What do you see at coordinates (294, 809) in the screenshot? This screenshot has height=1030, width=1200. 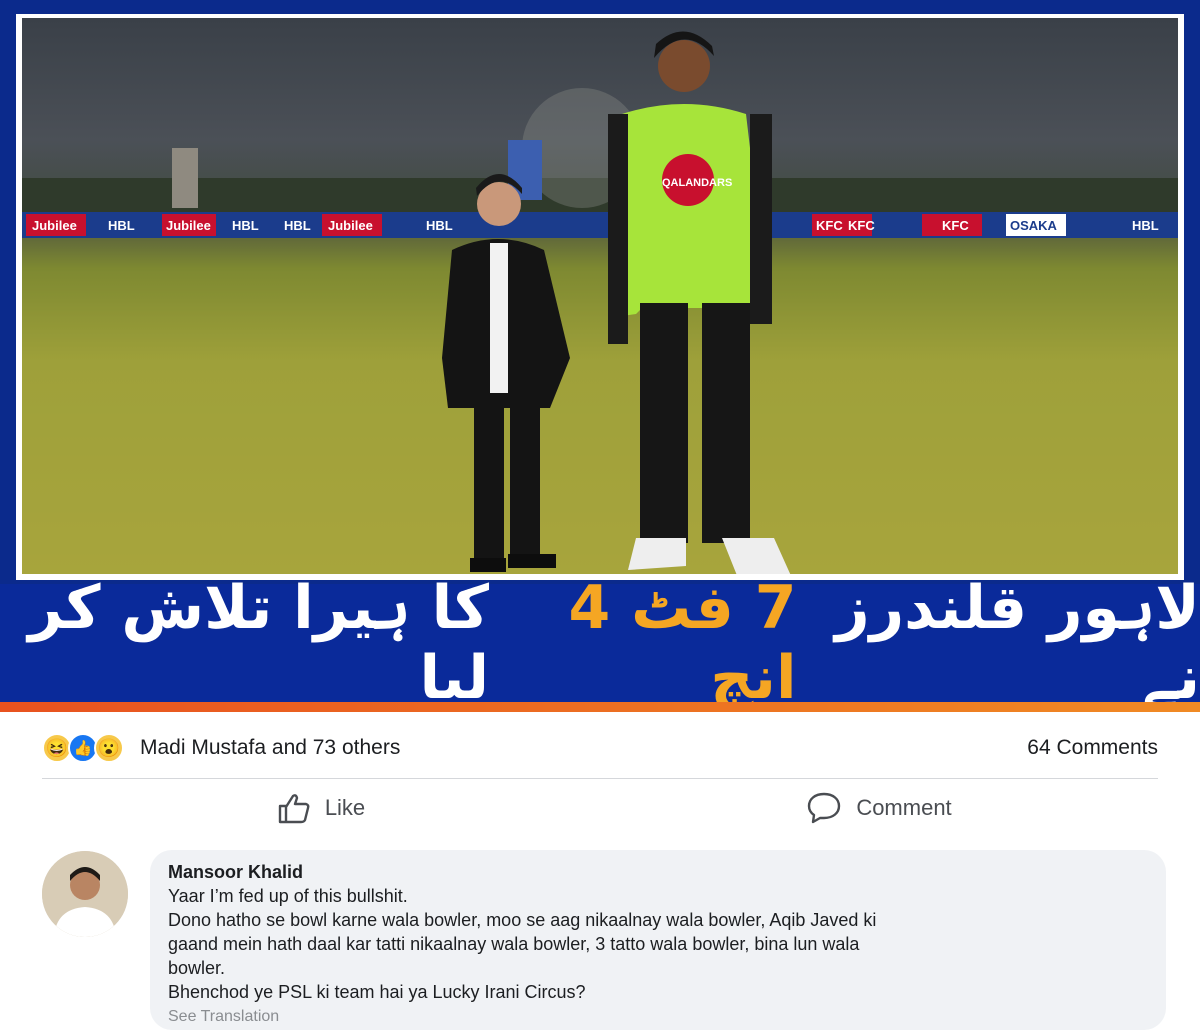 I see `thumbs-up-icon` at bounding box center [294, 809].